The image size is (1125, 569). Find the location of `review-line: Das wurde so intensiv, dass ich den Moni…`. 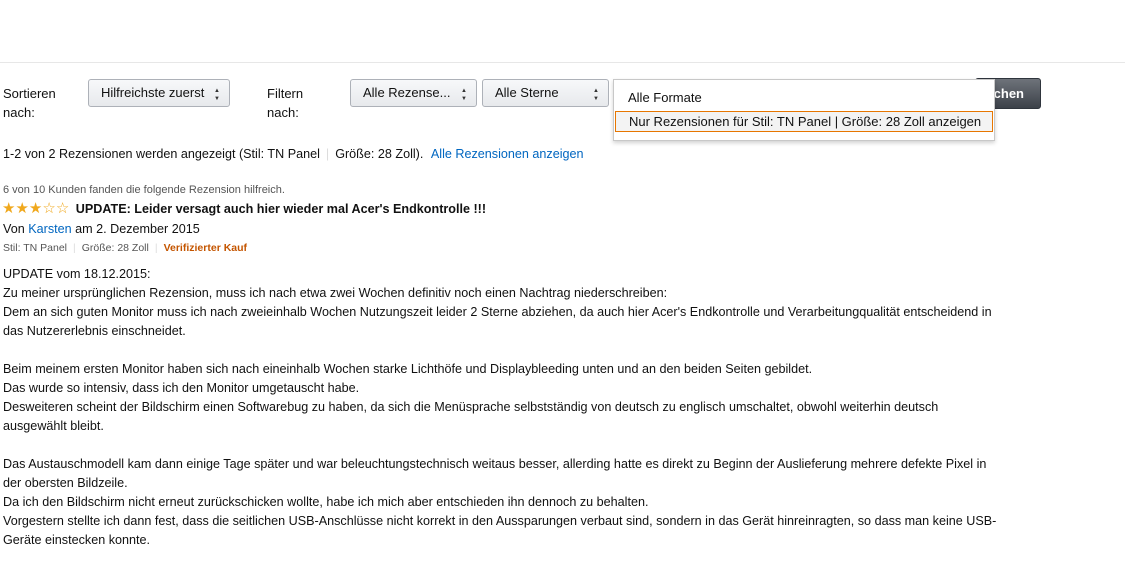

review-line: Das wurde so intensiv, dass ich den Moni… is located at coordinates (181, 388).